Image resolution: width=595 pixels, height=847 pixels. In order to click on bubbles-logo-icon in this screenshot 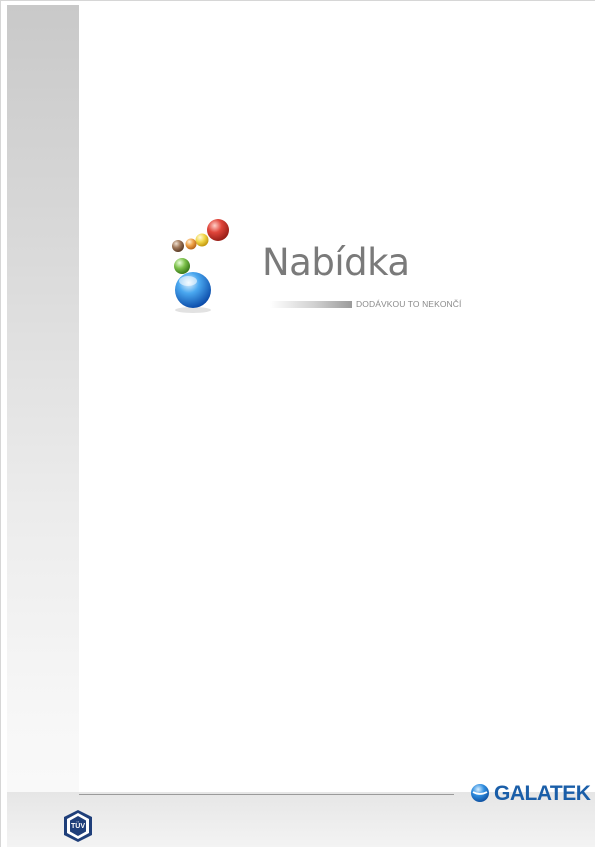, I will do `click(200, 266)`.